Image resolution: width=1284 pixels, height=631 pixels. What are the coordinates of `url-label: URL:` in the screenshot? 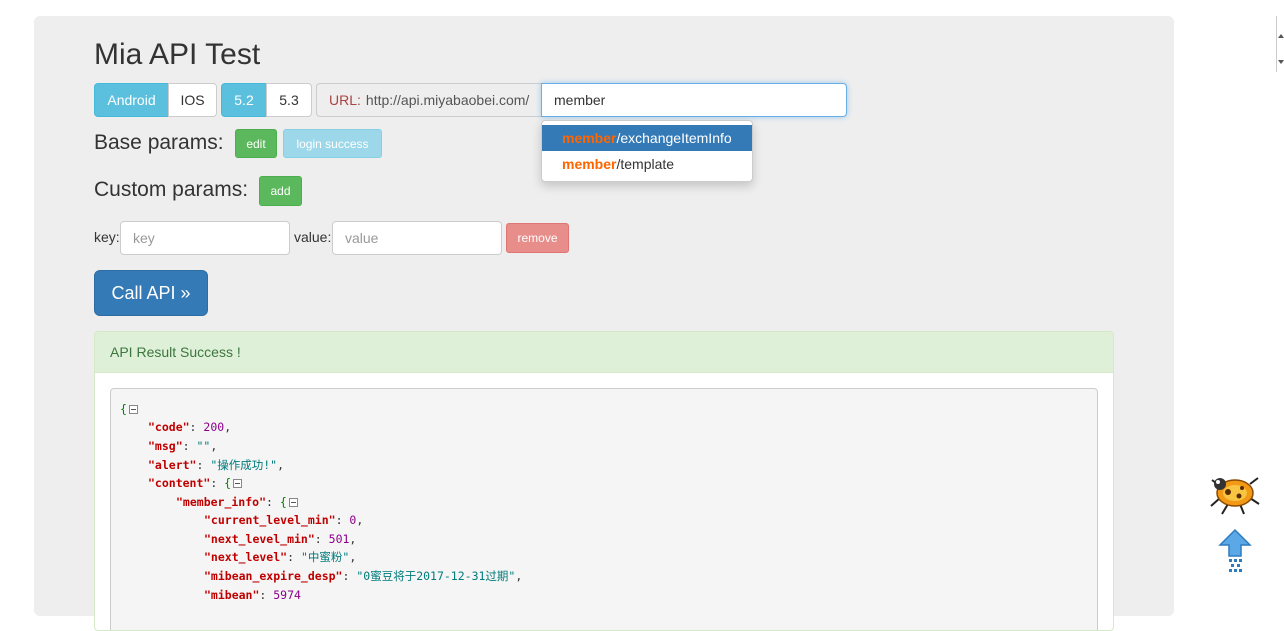 It's located at (345, 100).